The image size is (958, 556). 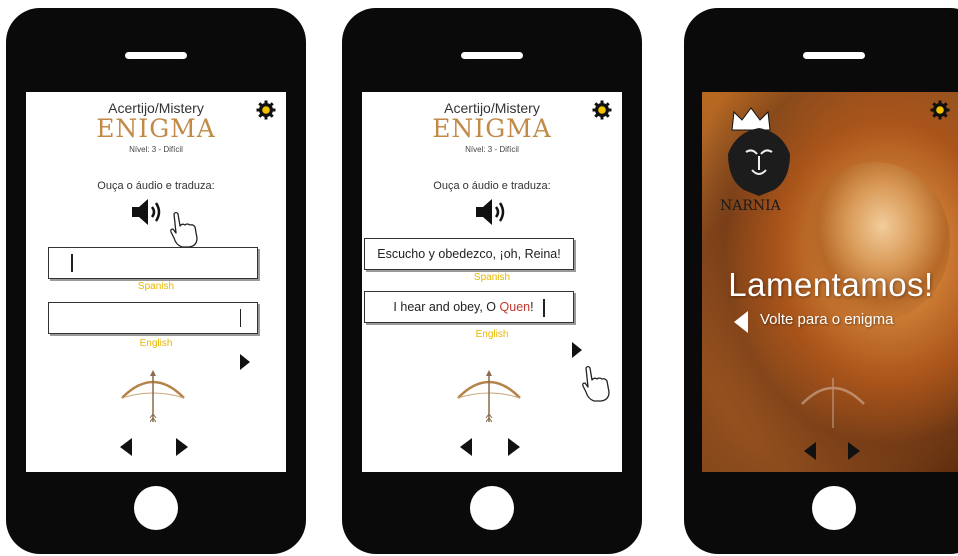 I want to click on spanish-input: Escucho y obedezco, ¡oh, Reina!, so click(x=469, y=254).